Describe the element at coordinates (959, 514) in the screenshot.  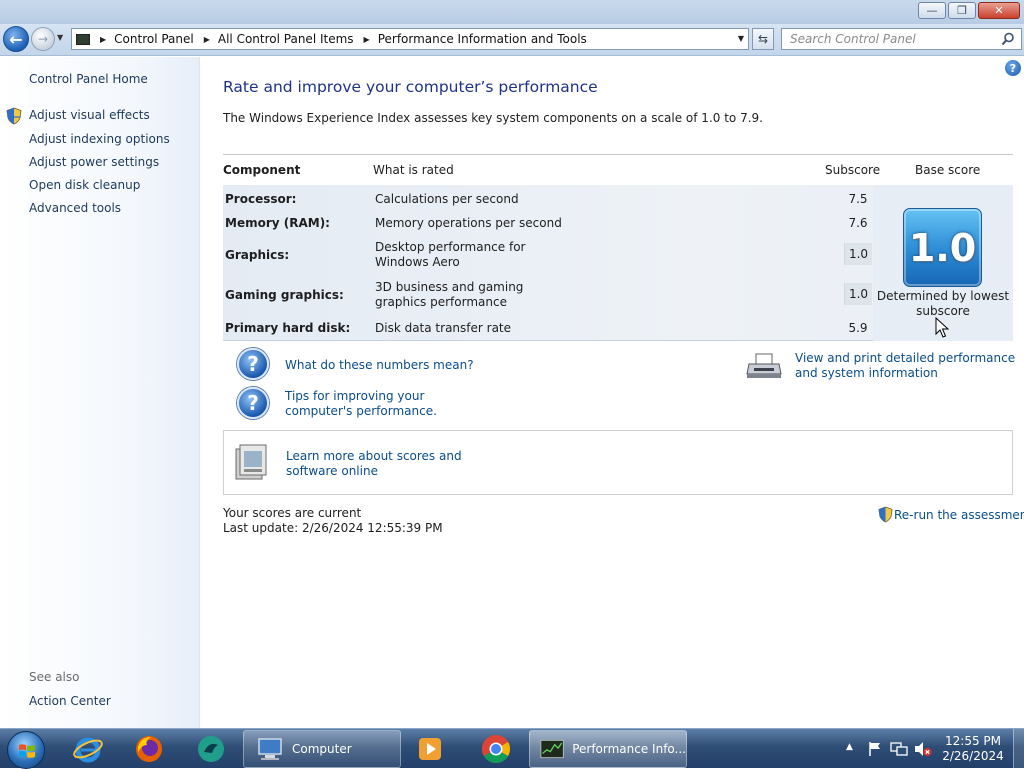
I see `rerun-assessment-label: Re-run the assessment` at that location.